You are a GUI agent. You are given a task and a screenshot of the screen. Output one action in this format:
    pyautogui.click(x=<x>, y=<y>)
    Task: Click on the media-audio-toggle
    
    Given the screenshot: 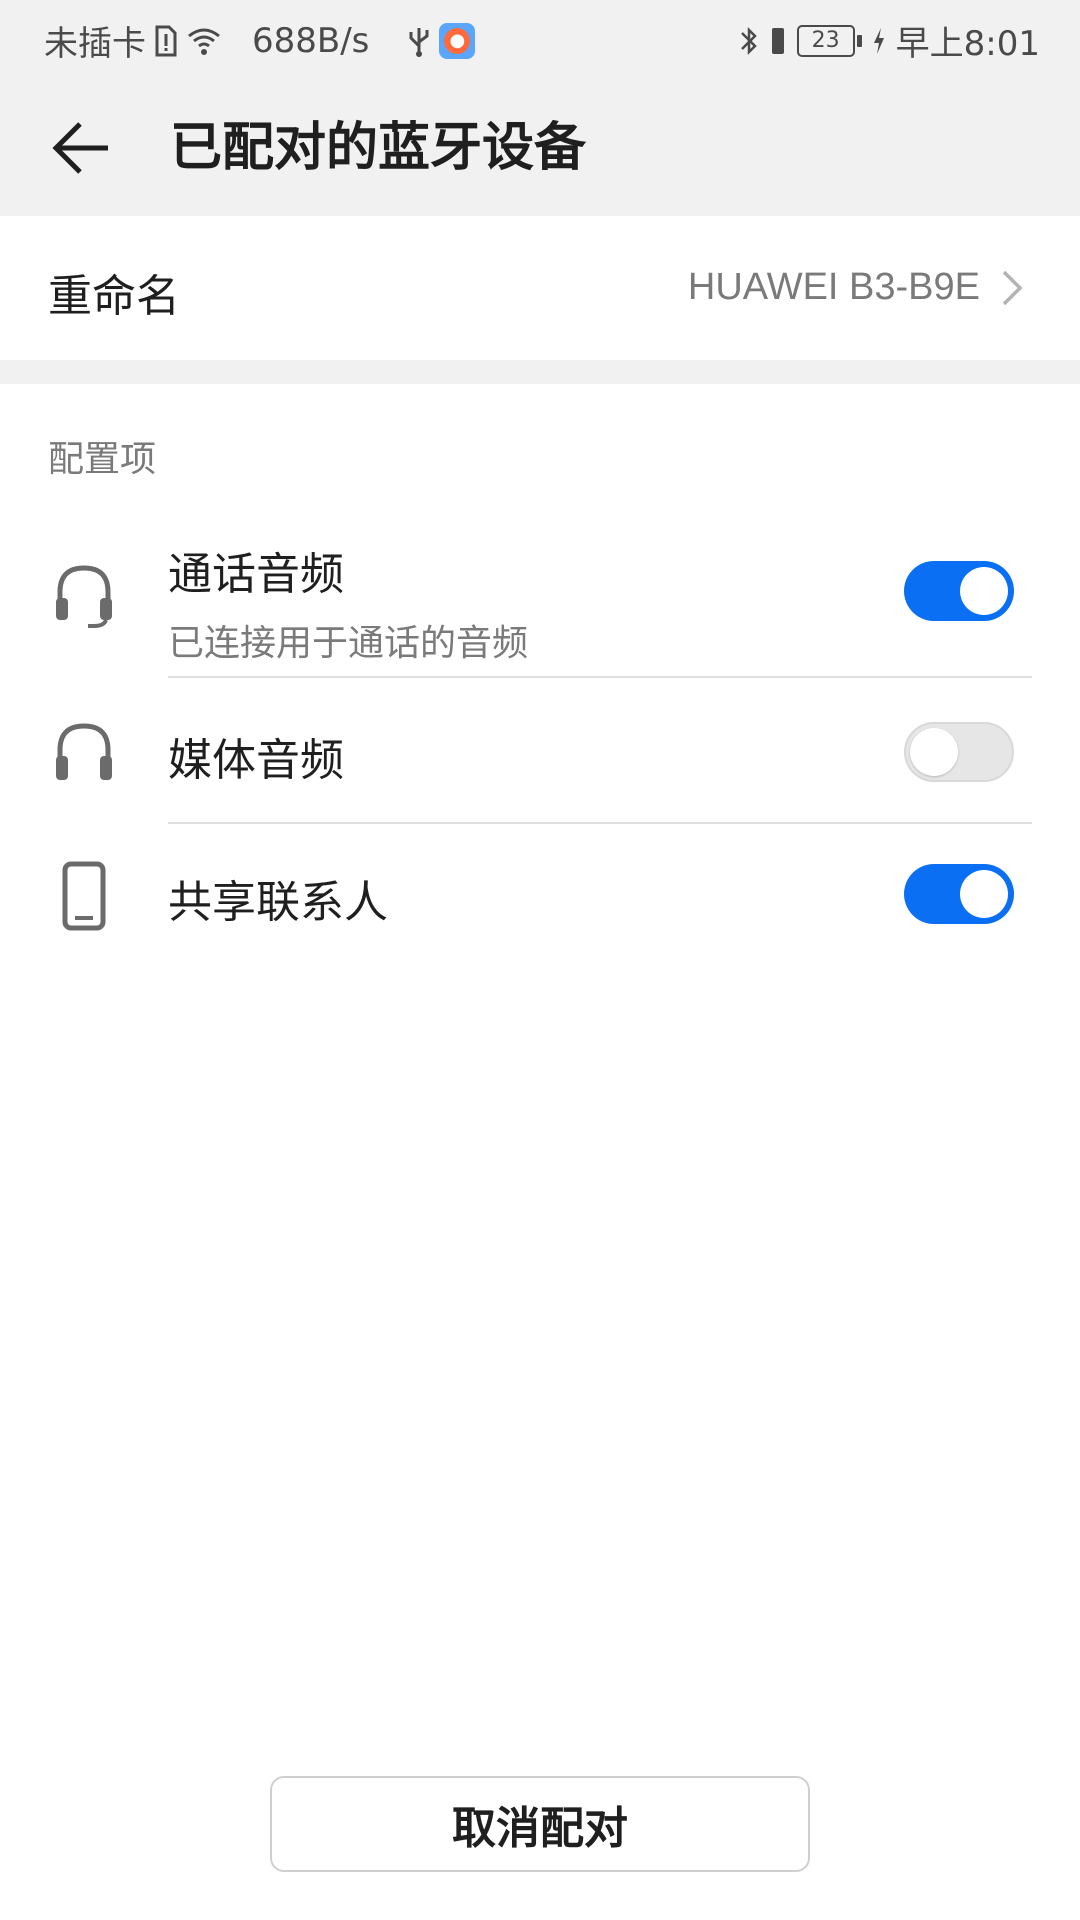 What is the action you would take?
    pyautogui.click(x=959, y=752)
    